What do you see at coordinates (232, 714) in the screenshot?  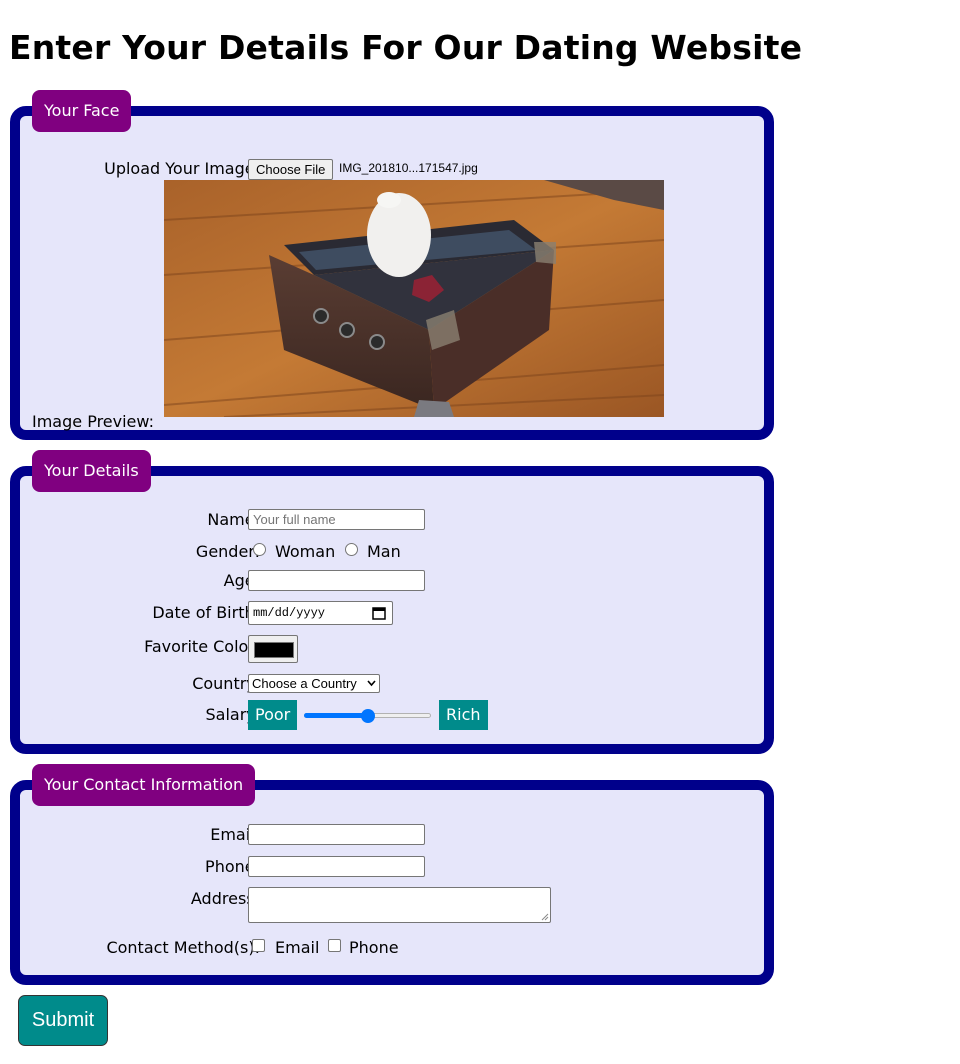 I see `salary-label: Salary:` at bounding box center [232, 714].